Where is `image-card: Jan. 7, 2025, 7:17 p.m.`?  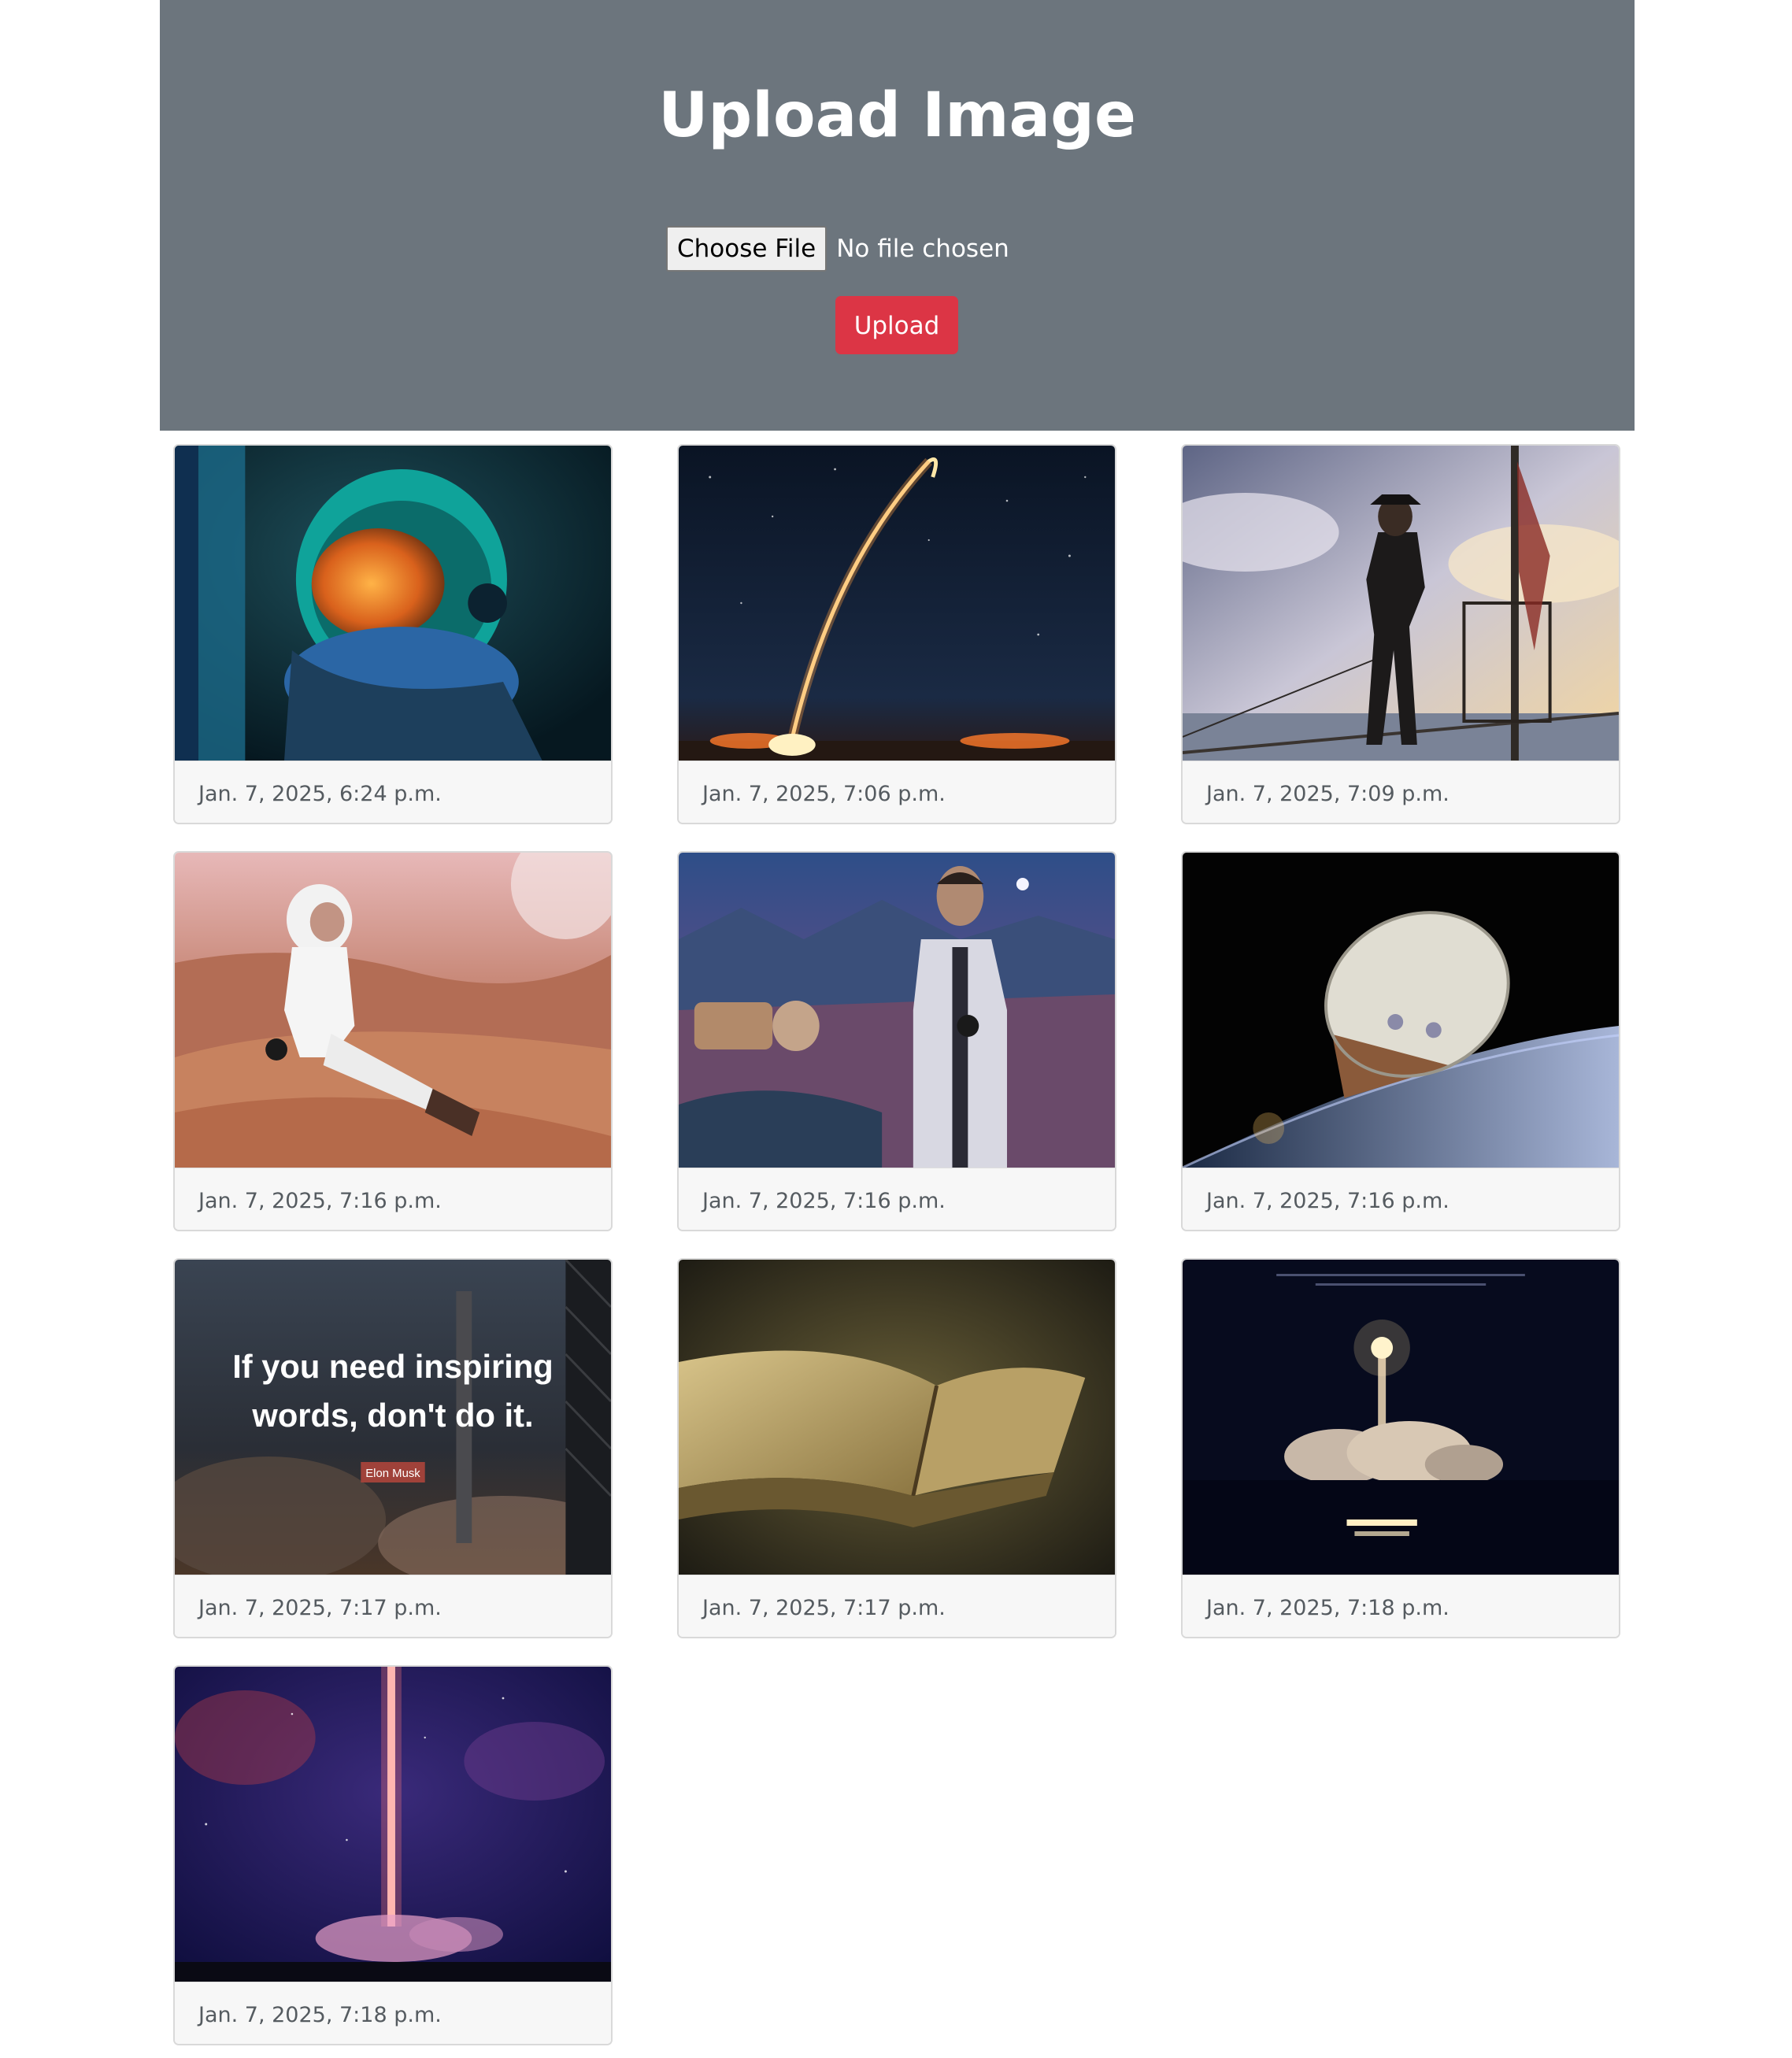 image-card: Jan. 7, 2025, 7:17 p.m. is located at coordinates (897, 1448).